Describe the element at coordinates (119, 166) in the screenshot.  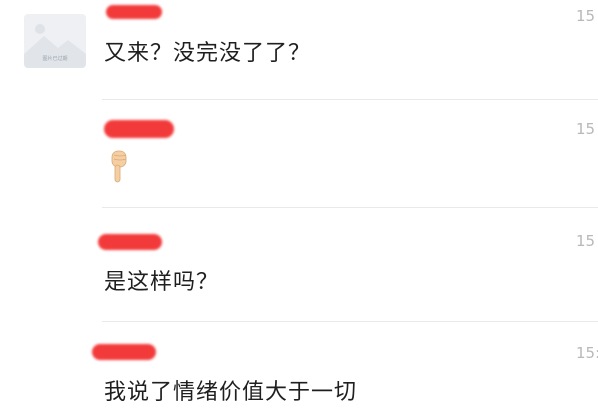
I see `pointing-down-hand-icon` at that location.